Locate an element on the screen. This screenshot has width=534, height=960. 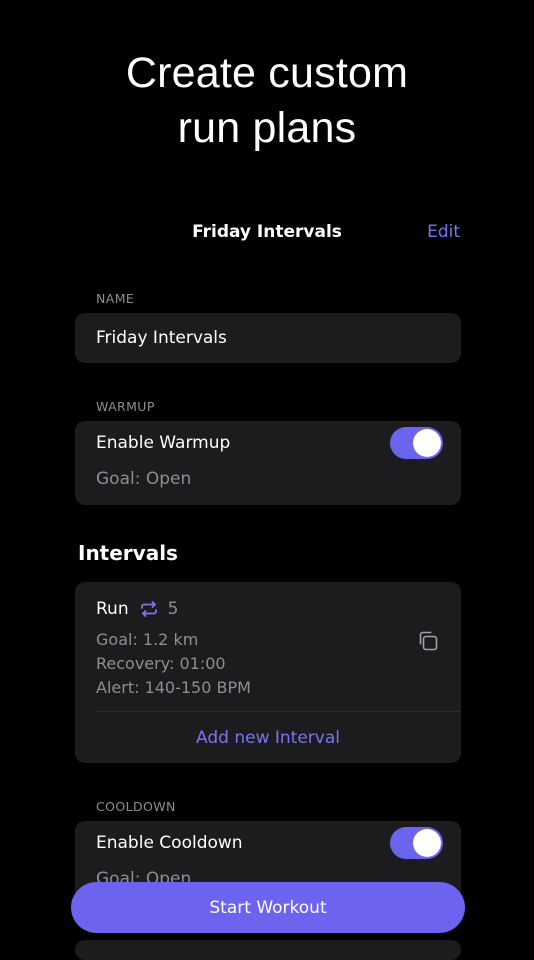
interval-goal: Goal: 1.2 km is located at coordinates (147, 639).